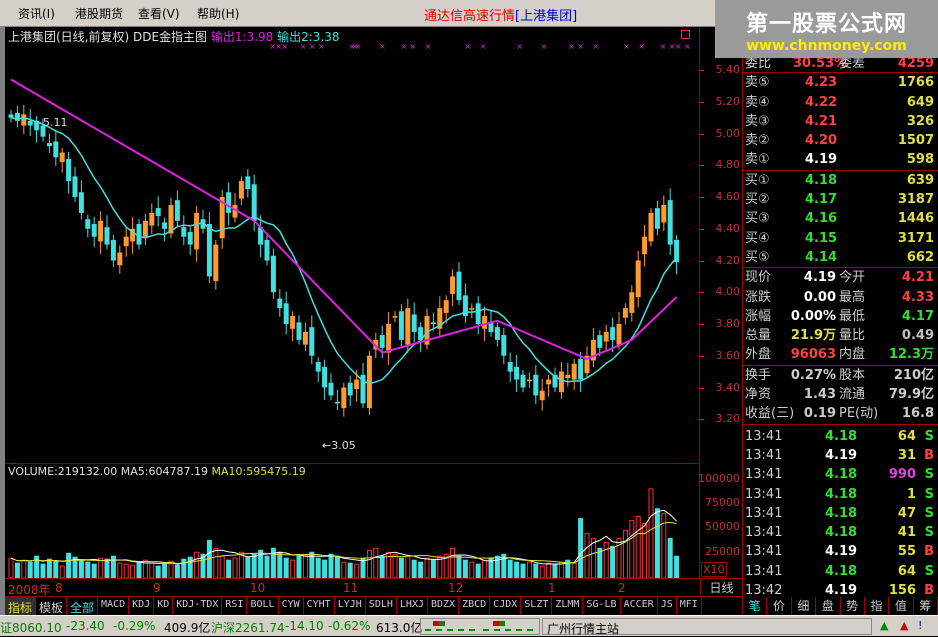 Image resolution: width=938 pixels, height=637 pixels. What do you see at coordinates (828, 606) in the screenshot?
I see `right-tab: 盘` at bounding box center [828, 606].